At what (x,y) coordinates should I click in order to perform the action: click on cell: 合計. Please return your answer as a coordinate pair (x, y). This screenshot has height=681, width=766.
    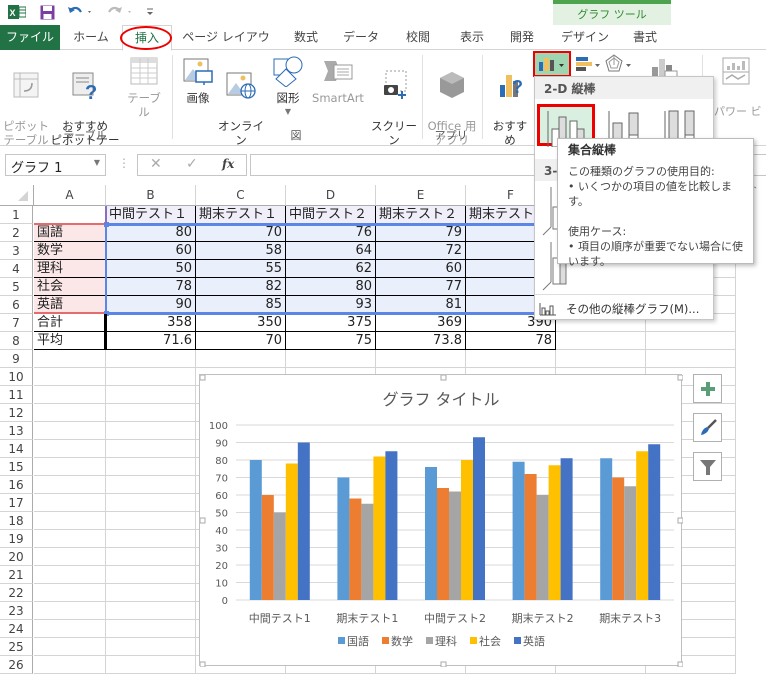
    Looking at the image, I should click on (70, 323).